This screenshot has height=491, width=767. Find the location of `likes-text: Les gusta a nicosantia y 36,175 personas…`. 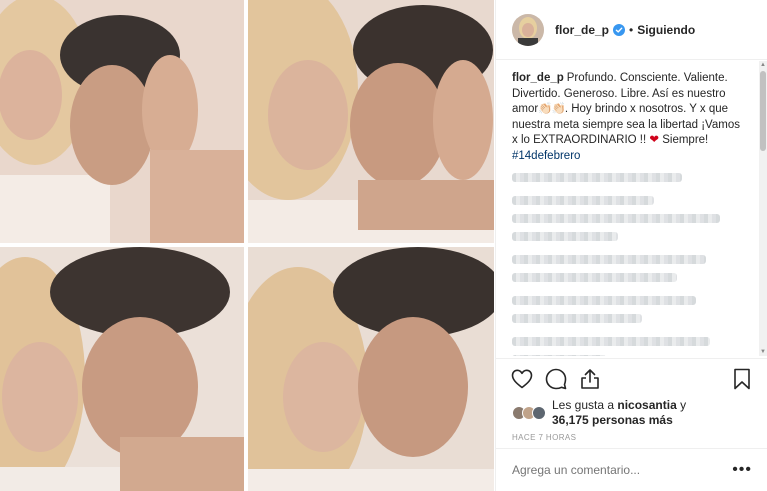

likes-text: Les gusta a nicosantia y 36,175 personas… is located at coordinates (619, 413).